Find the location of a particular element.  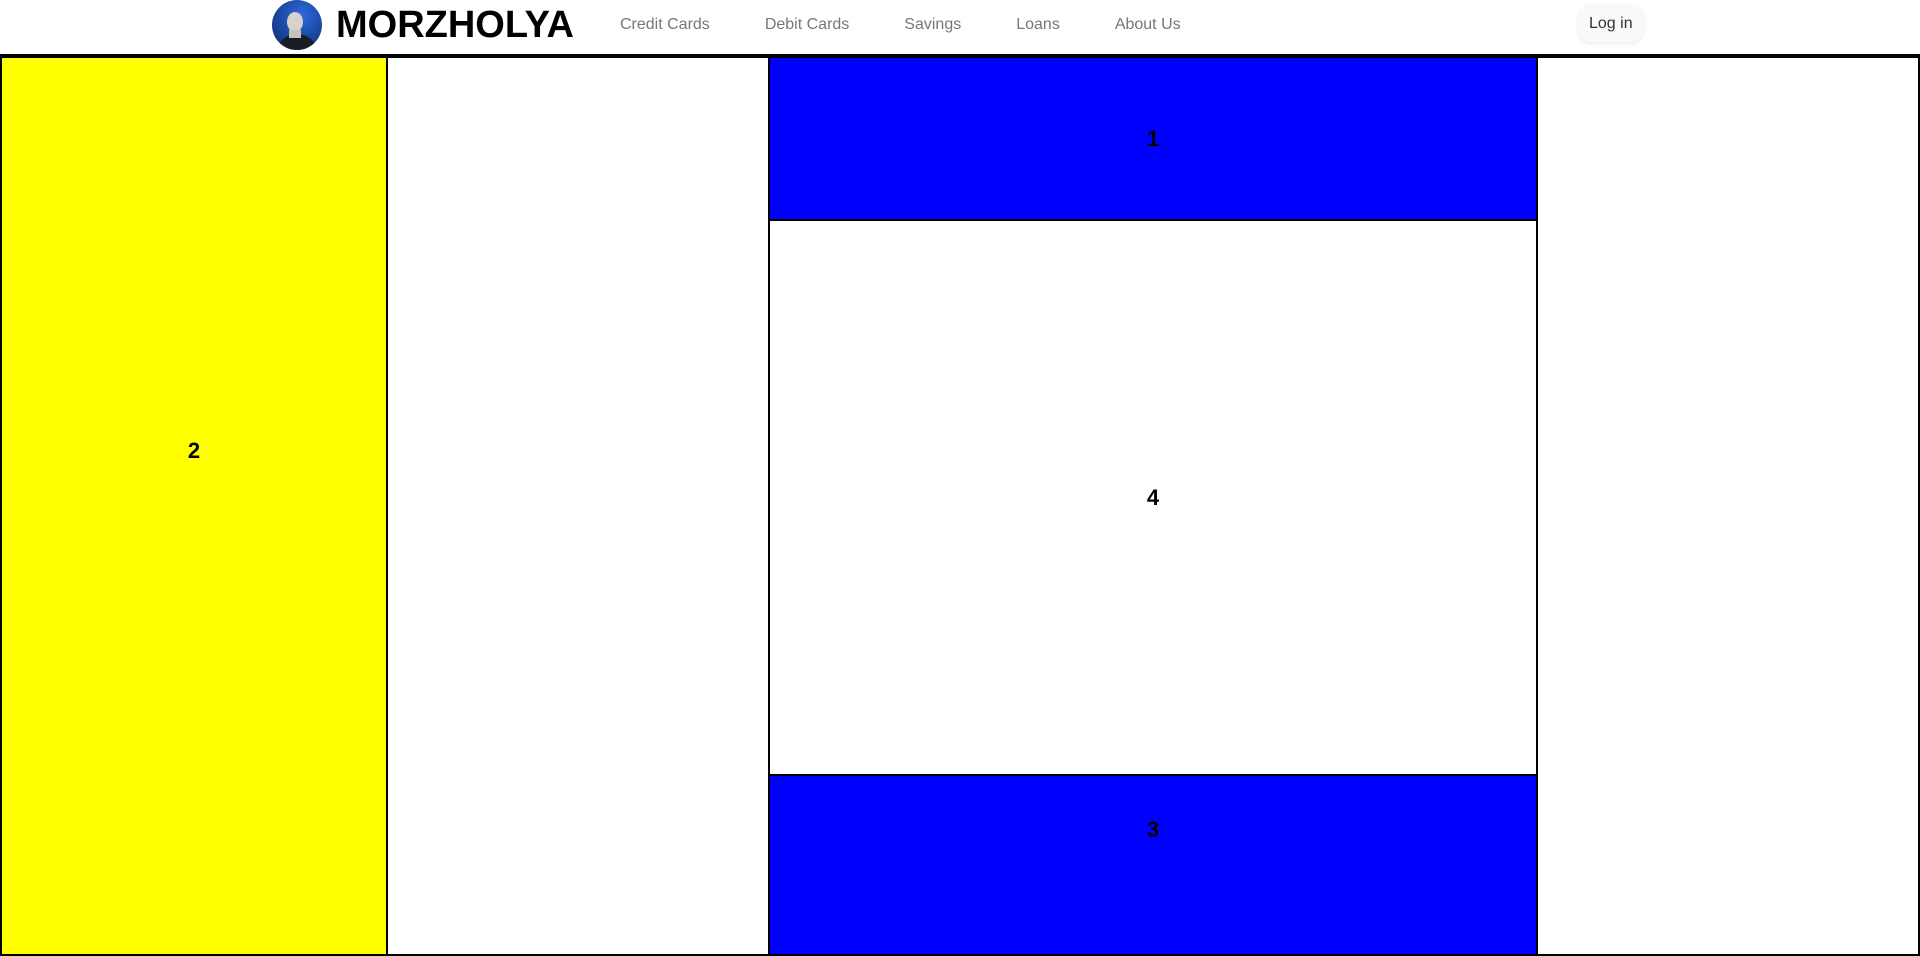

grid-cell-1-label: 1 is located at coordinates (1153, 138).